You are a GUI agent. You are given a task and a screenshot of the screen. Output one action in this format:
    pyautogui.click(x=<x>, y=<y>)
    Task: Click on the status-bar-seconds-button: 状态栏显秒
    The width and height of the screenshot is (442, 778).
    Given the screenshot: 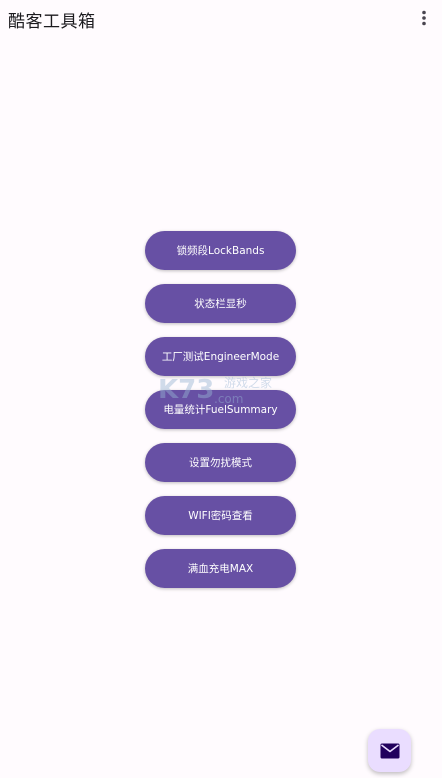 What is the action you would take?
    pyautogui.click(x=220, y=303)
    